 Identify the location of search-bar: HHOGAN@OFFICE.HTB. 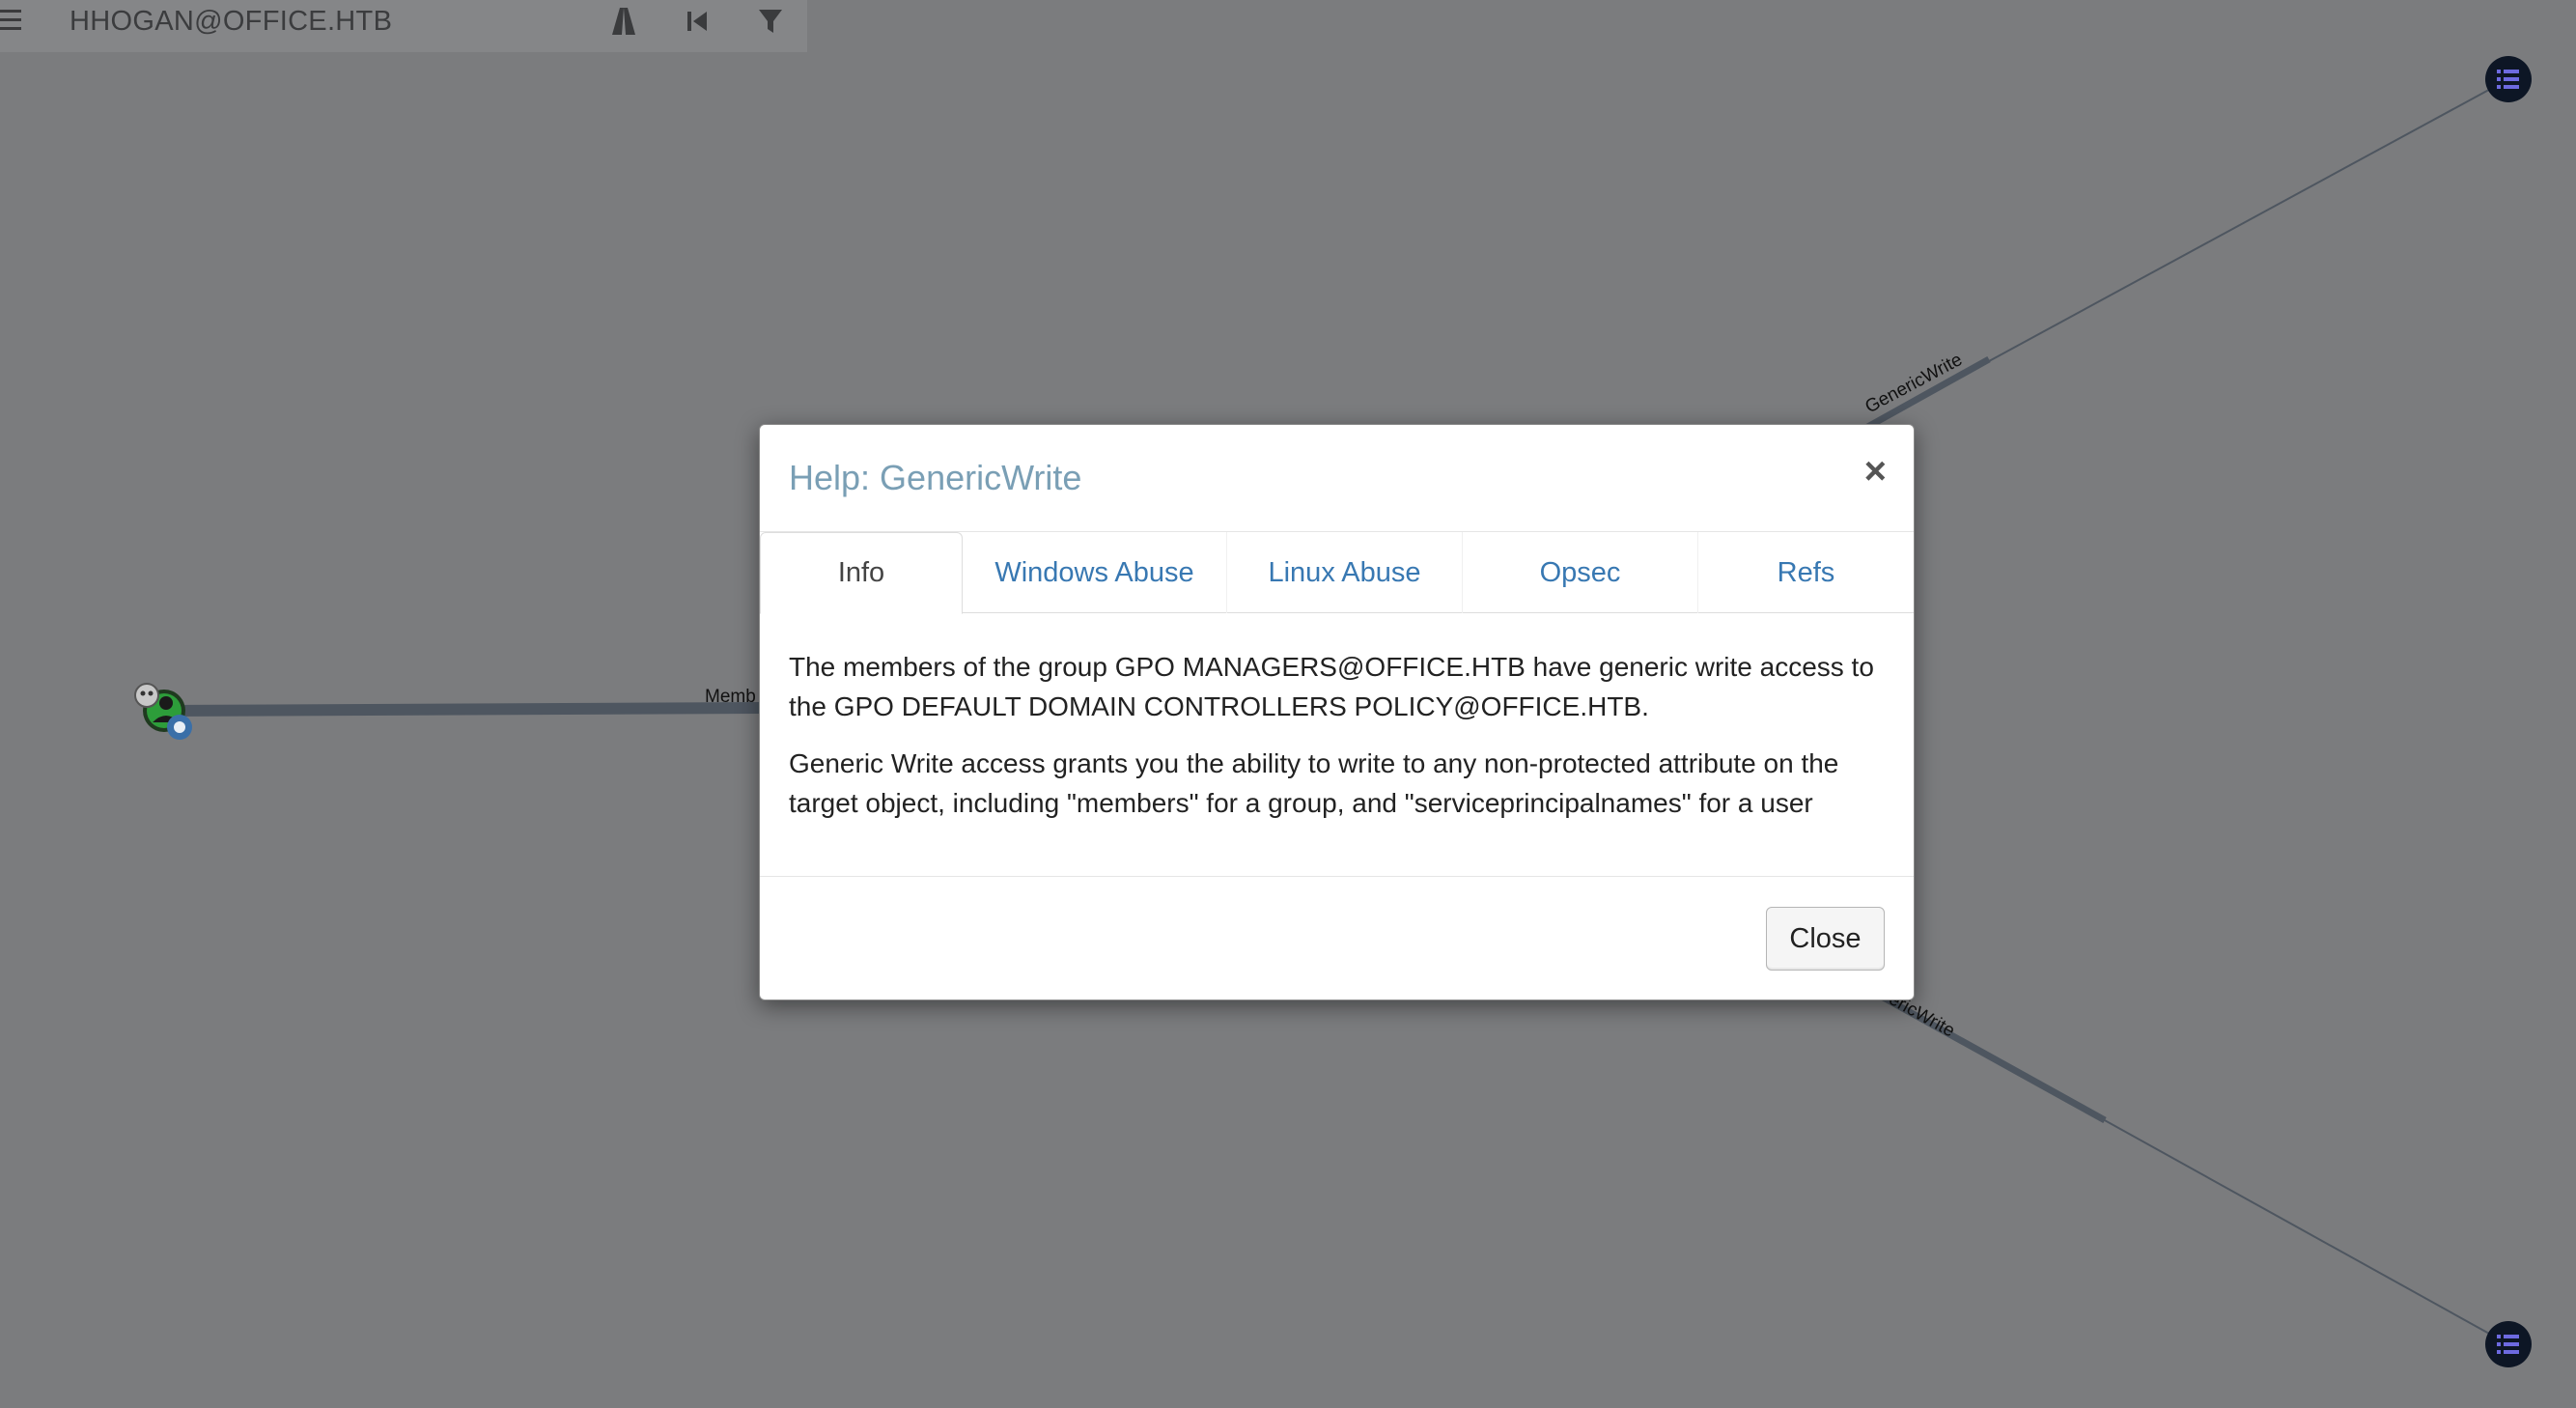
(404, 26).